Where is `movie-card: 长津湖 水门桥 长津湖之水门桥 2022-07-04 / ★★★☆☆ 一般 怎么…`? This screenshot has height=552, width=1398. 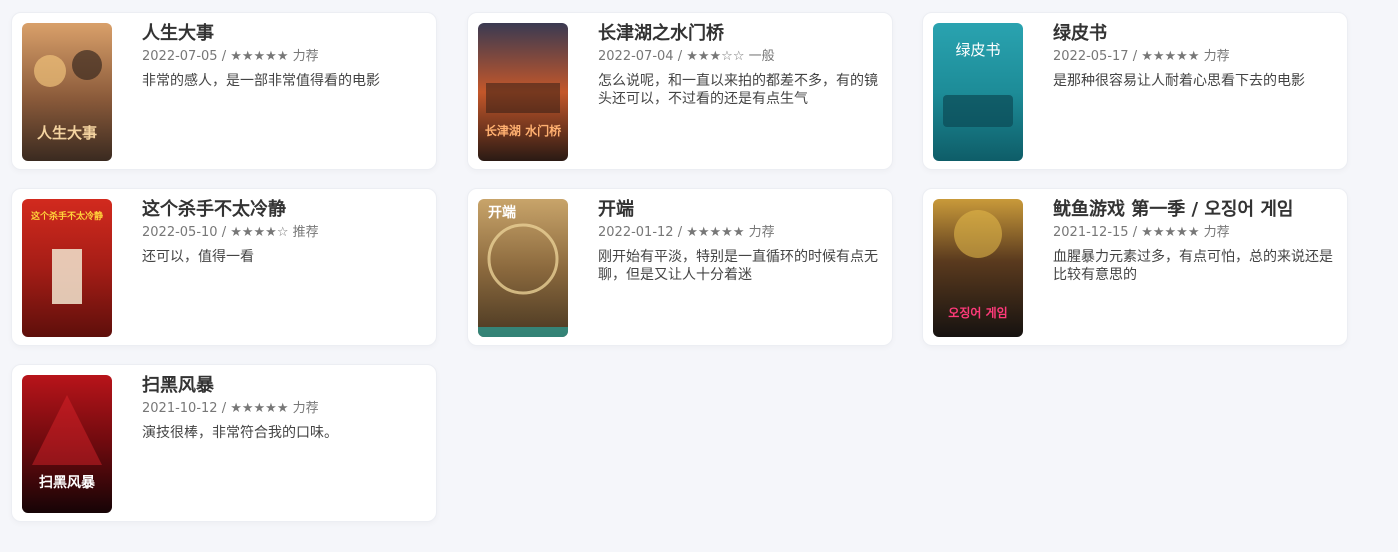
movie-card: 长津湖 水门桥 长津湖之水门桥 2022-07-04 / ★★★☆☆ 一般 怎么… is located at coordinates (680, 91).